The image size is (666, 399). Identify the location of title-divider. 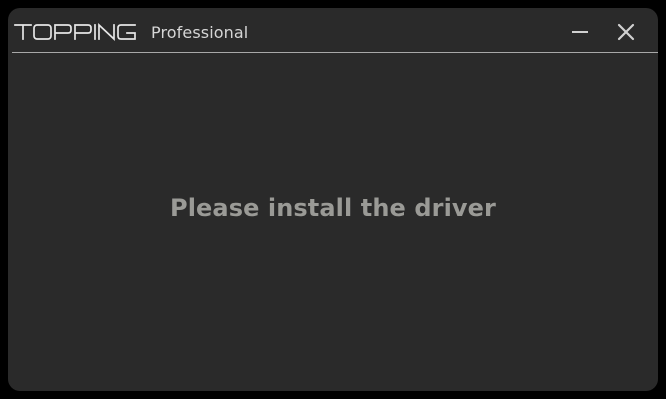
(335, 52).